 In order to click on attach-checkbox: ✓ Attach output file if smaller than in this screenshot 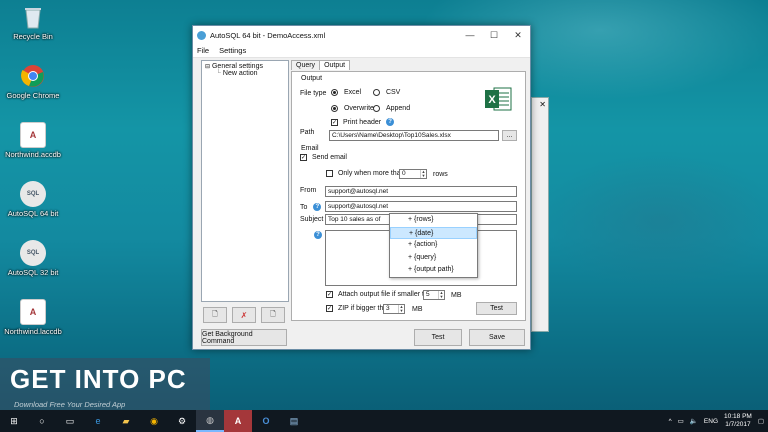, I will do `click(381, 294)`.